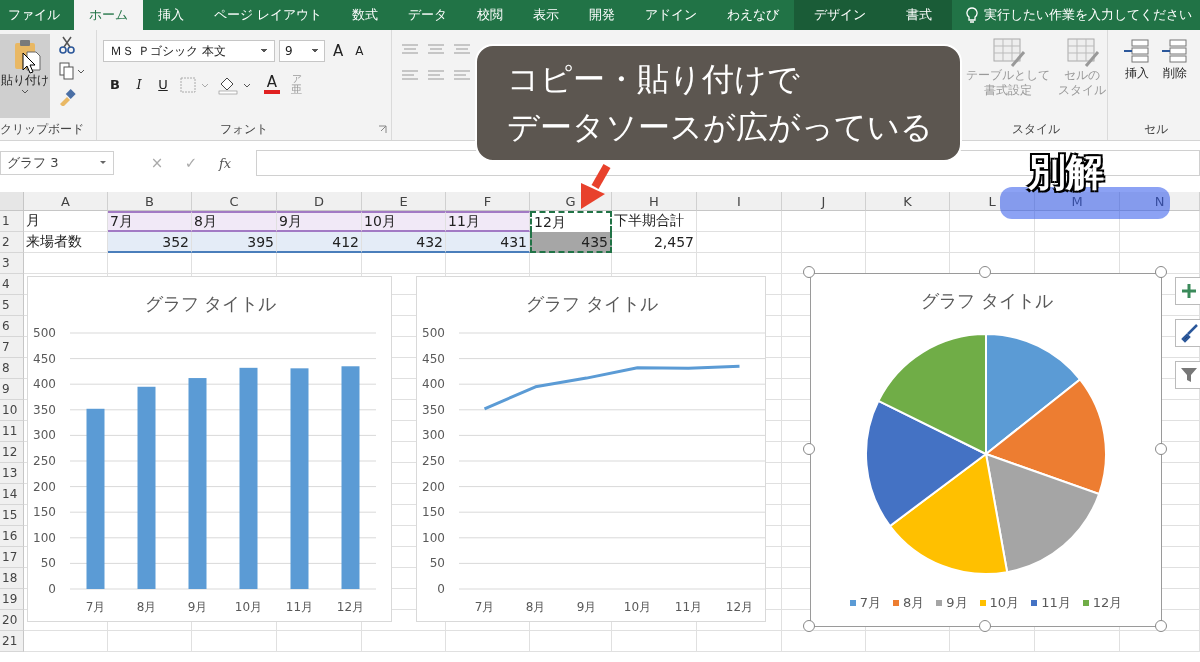 This screenshot has width=1200, height=662. I want to click on row-header: 20, so click(12, 620).